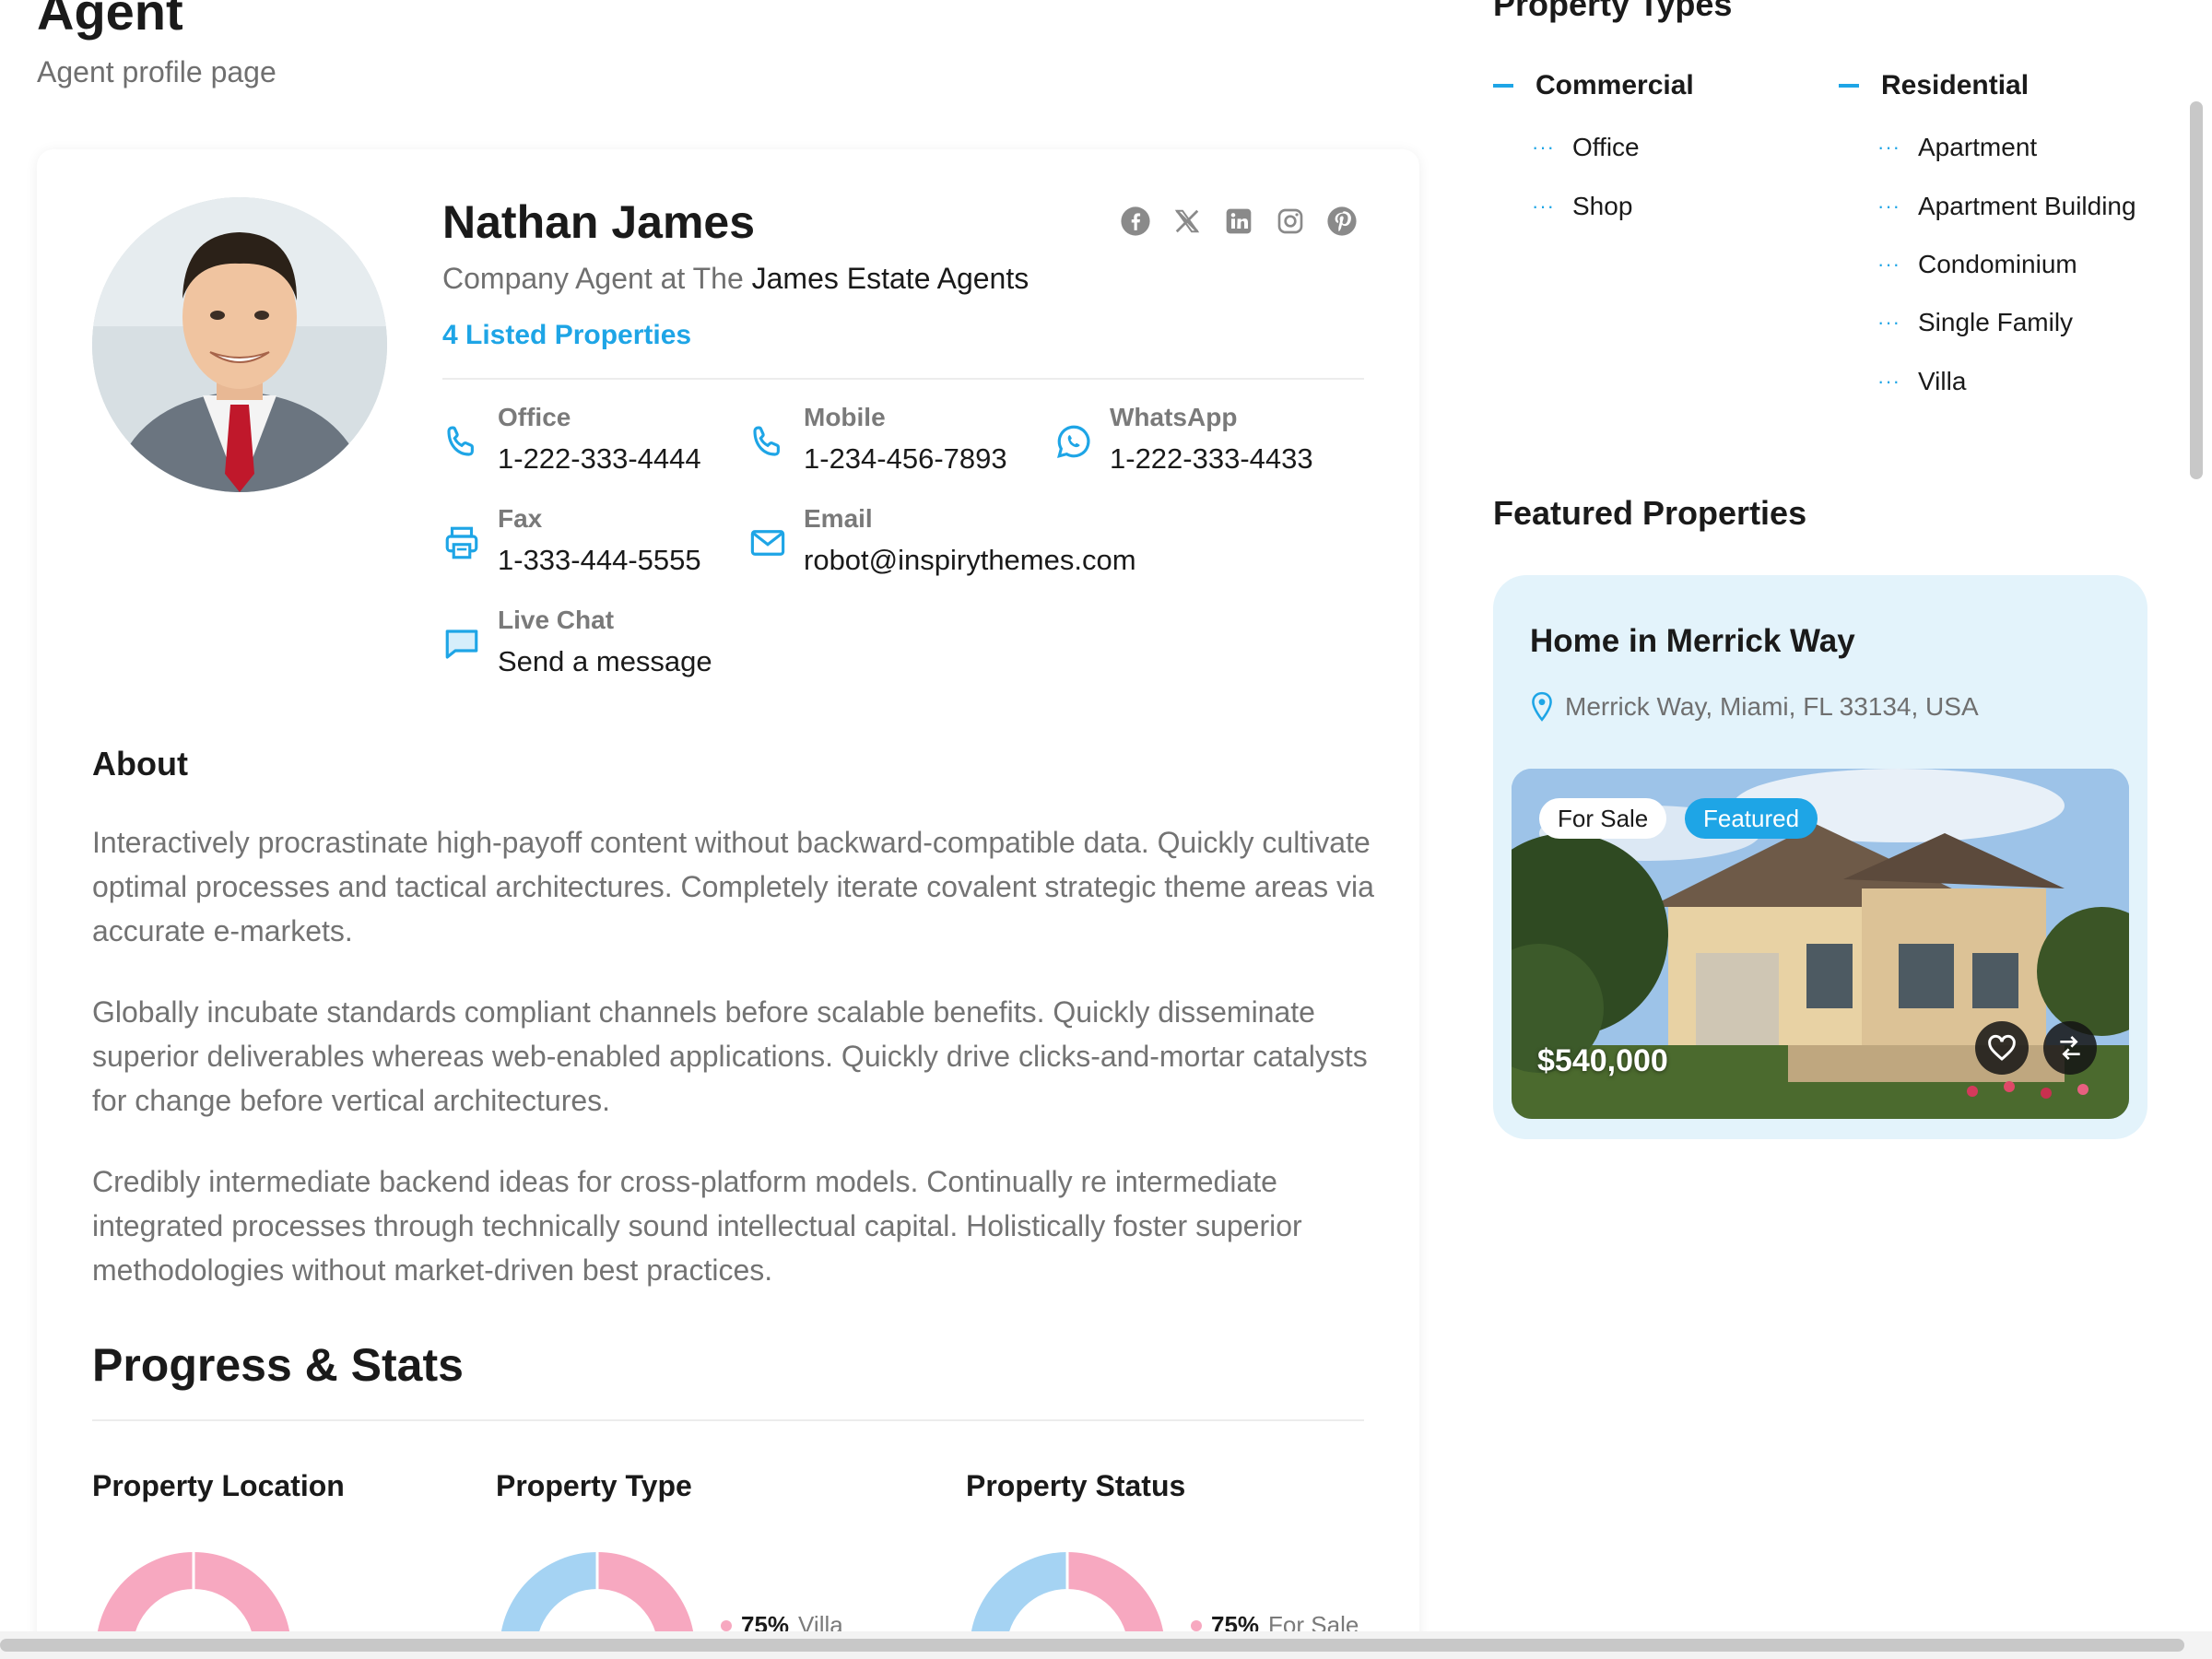 The width and height of the screenshot is (2212, 1659). Describe the element at coordinates (461, 542) in the screenshot. I see `printer-icon` at that location.